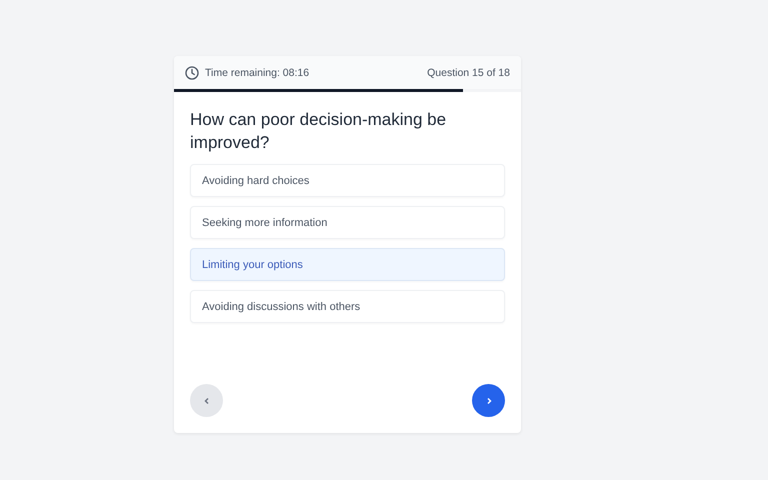  I want to click on next-button, so click(488, 400).